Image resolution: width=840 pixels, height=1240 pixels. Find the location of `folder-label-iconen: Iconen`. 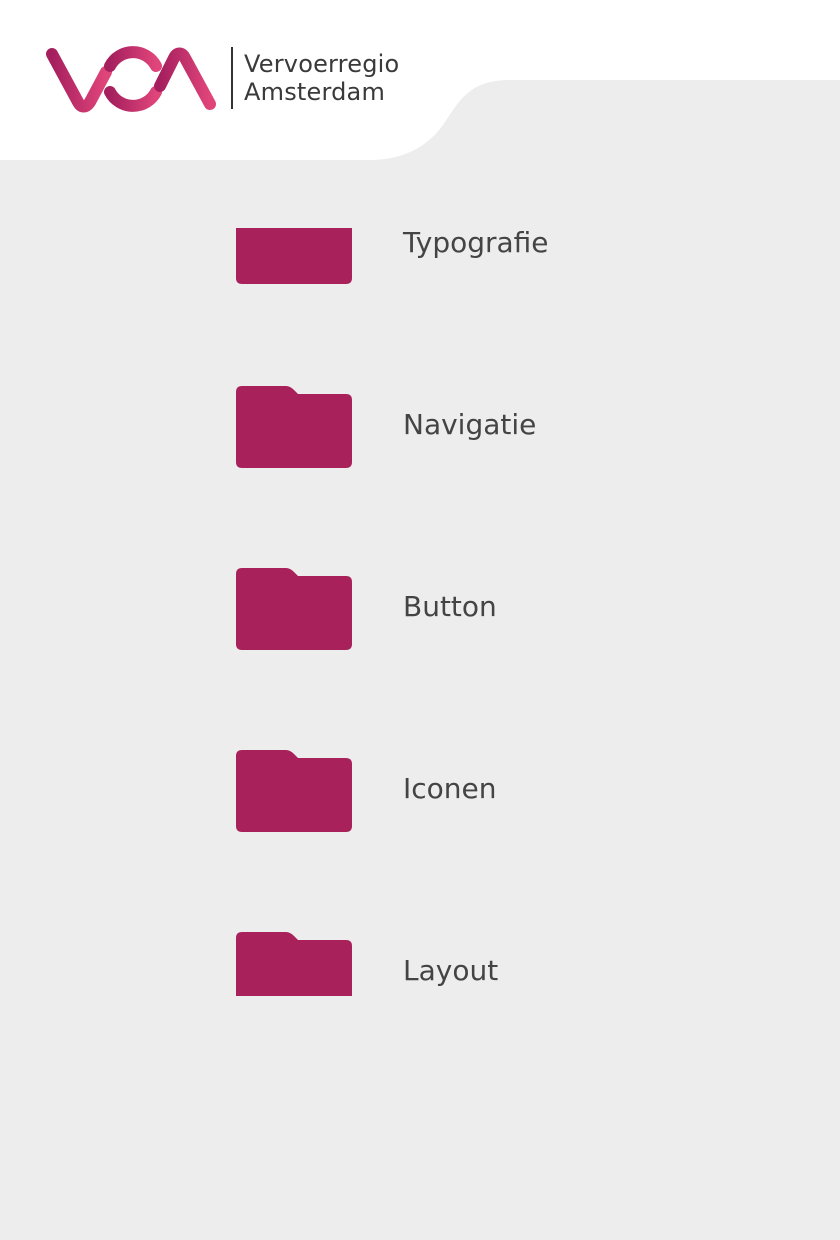

folder-label-iconen: Iconen is located at coordinates (450, 788).